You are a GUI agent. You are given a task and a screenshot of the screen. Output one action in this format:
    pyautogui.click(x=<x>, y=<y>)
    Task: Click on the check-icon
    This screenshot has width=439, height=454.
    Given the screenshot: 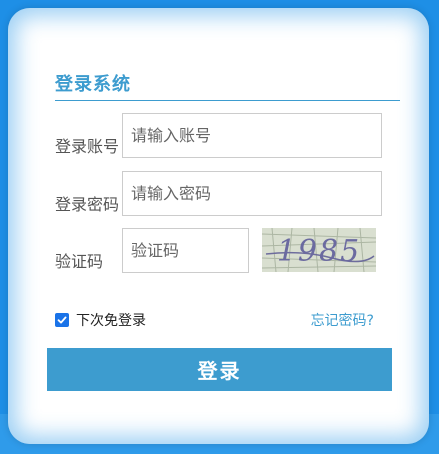 What is the action you would take?
    pyautogui.click(x=62, y=320)
    